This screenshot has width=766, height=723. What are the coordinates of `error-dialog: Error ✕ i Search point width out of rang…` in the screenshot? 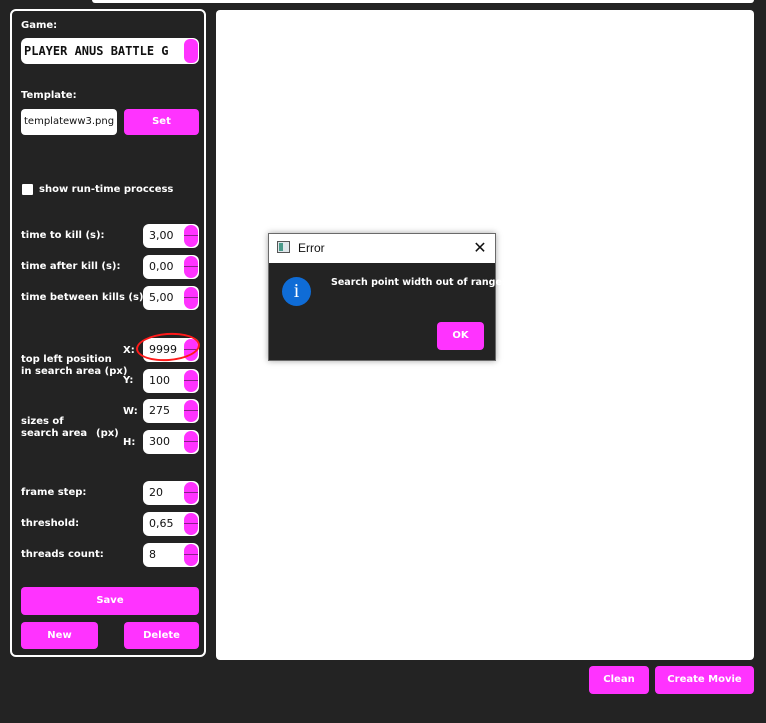 It's located at (387, 297).